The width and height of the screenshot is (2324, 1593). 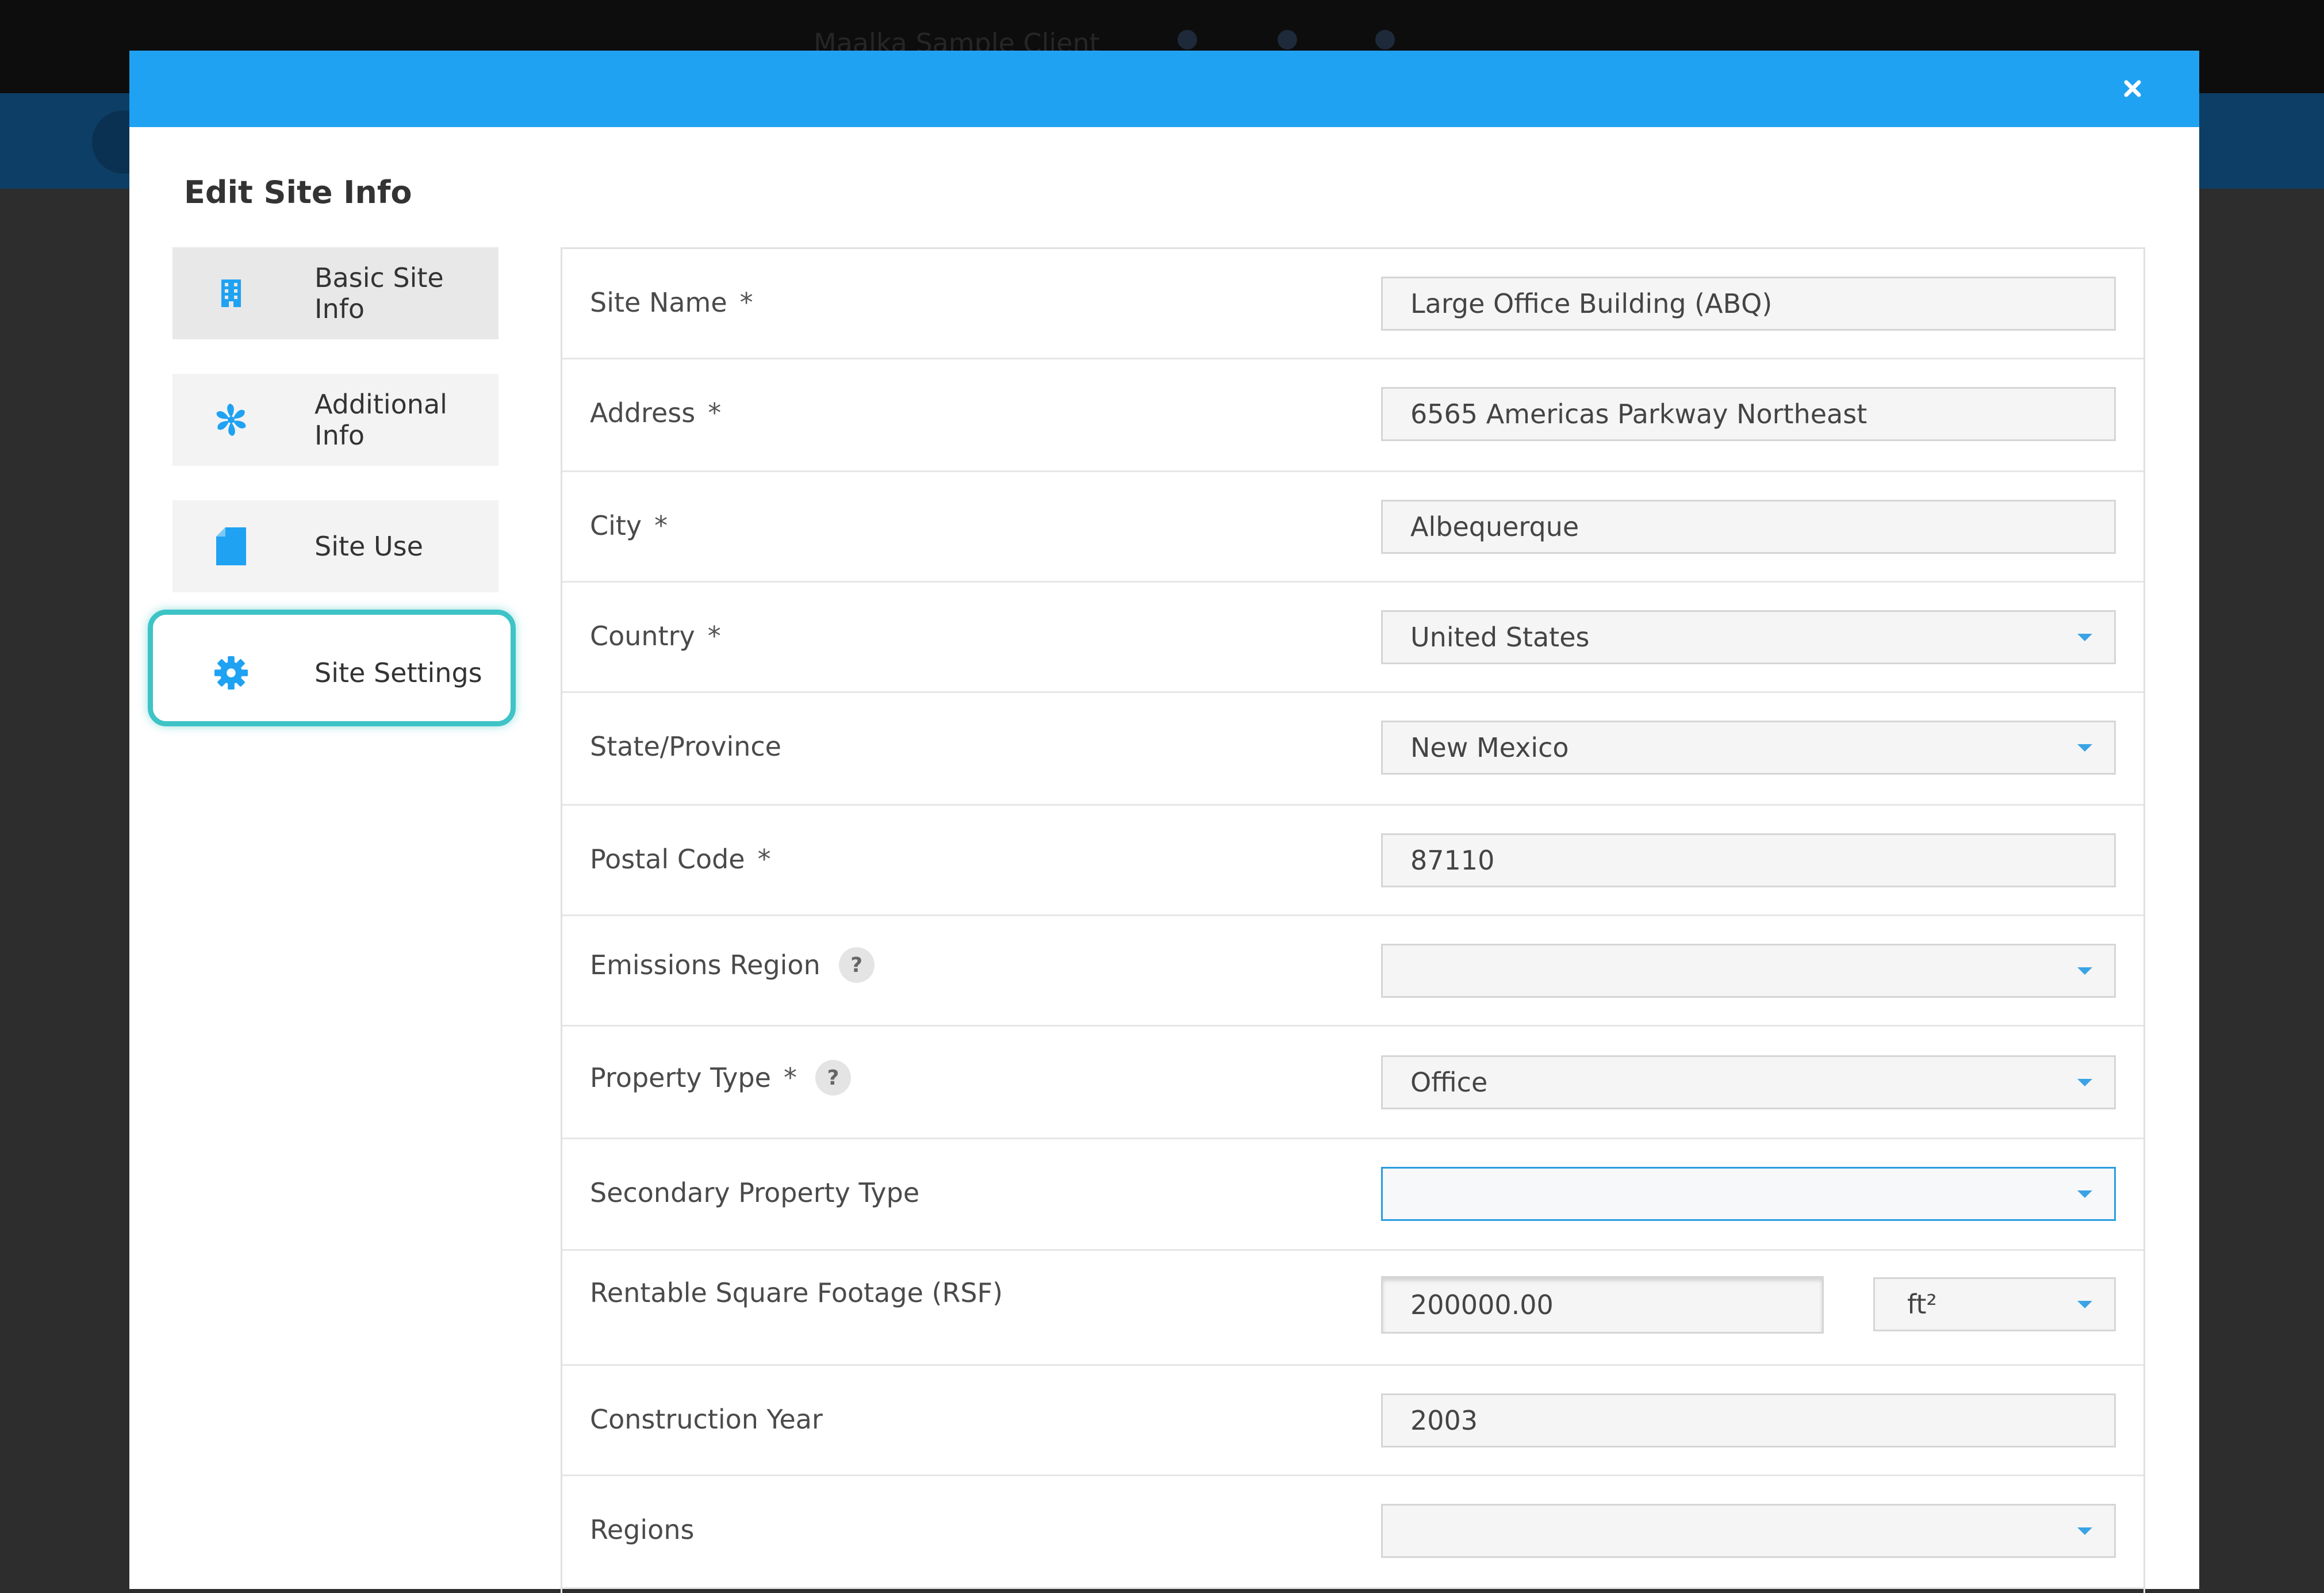 What do you see at coordinates (1749, 748) in the screenshot?
I see `state-select: New Mexico` at bounding box center [1749, 748].